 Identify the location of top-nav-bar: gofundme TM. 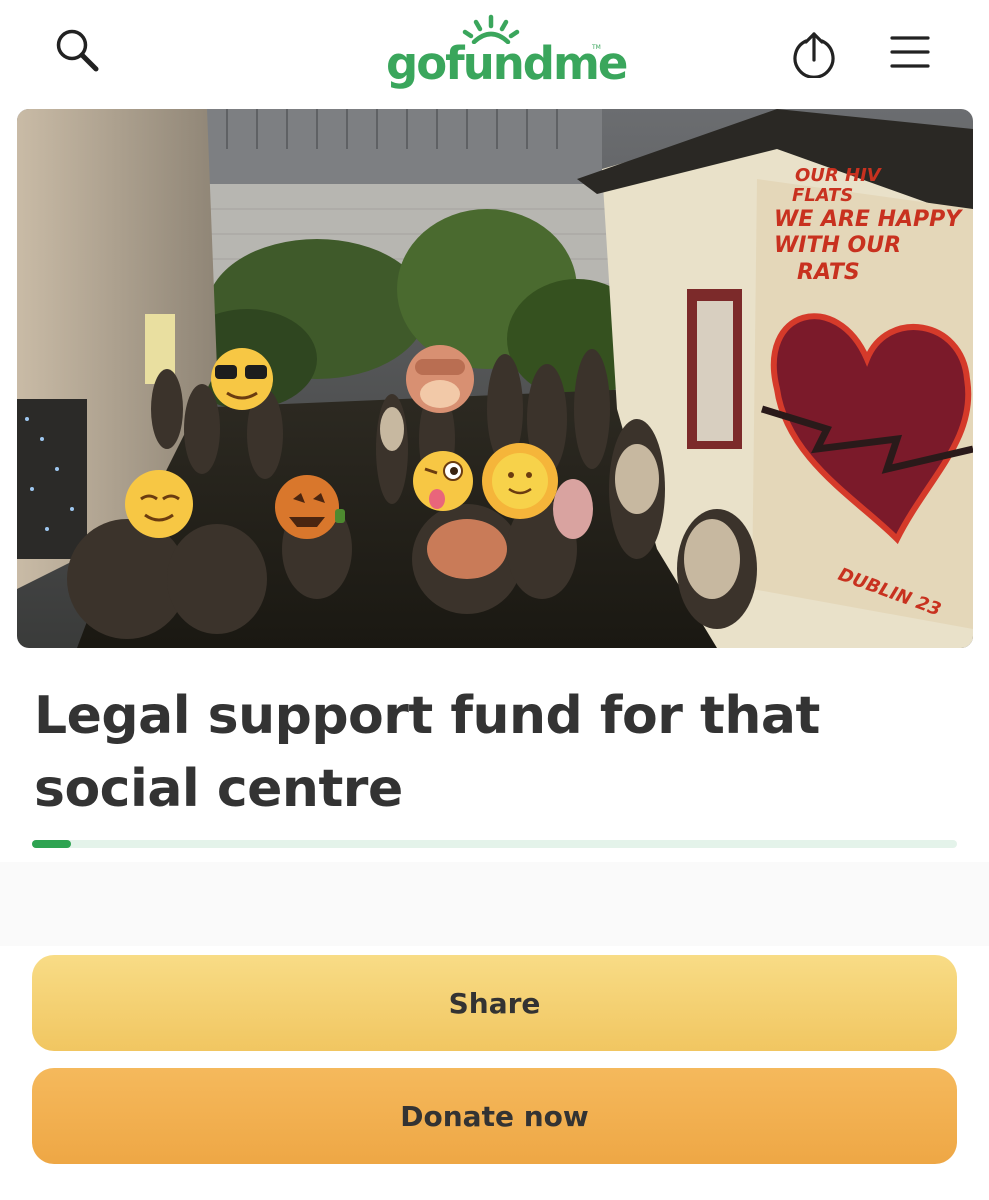
(494, 54).